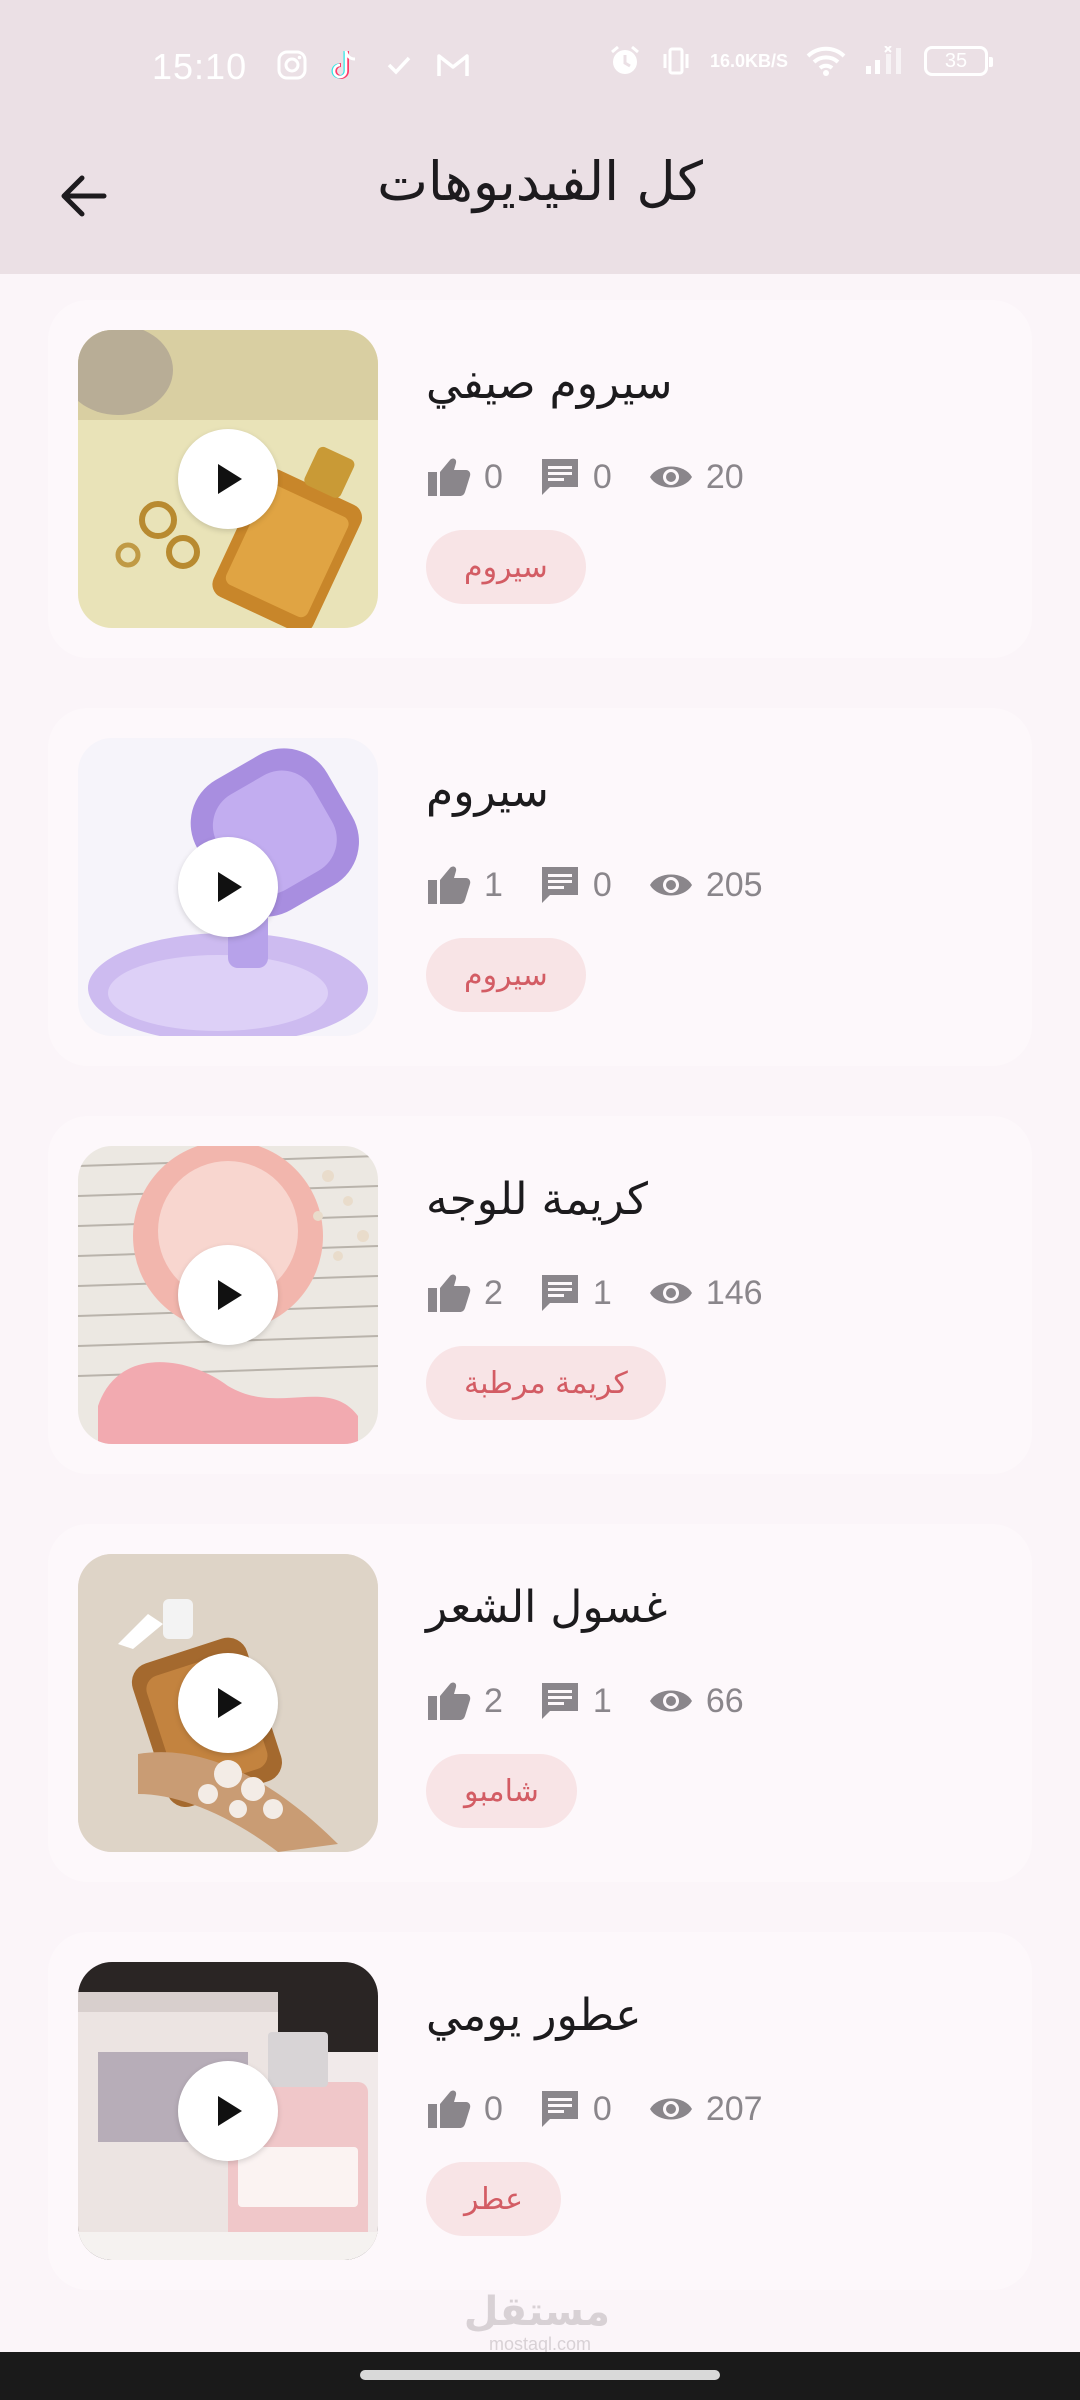  I want to click on navigation-bar, so click(540, 2376).